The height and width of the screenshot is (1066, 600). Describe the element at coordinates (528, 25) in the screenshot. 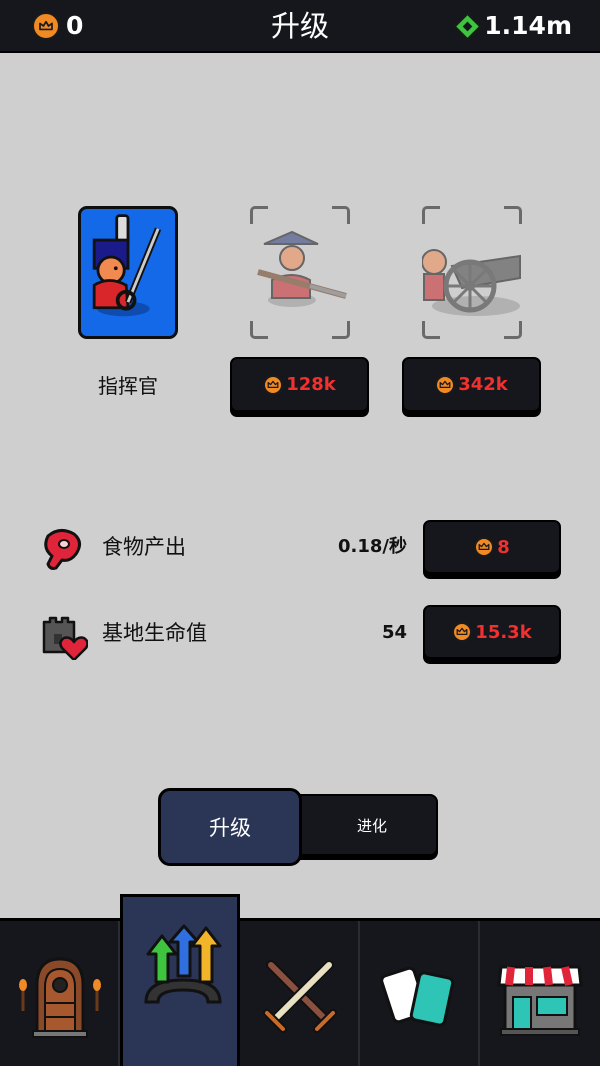

I see `gem-count: 1.14m` at that location.